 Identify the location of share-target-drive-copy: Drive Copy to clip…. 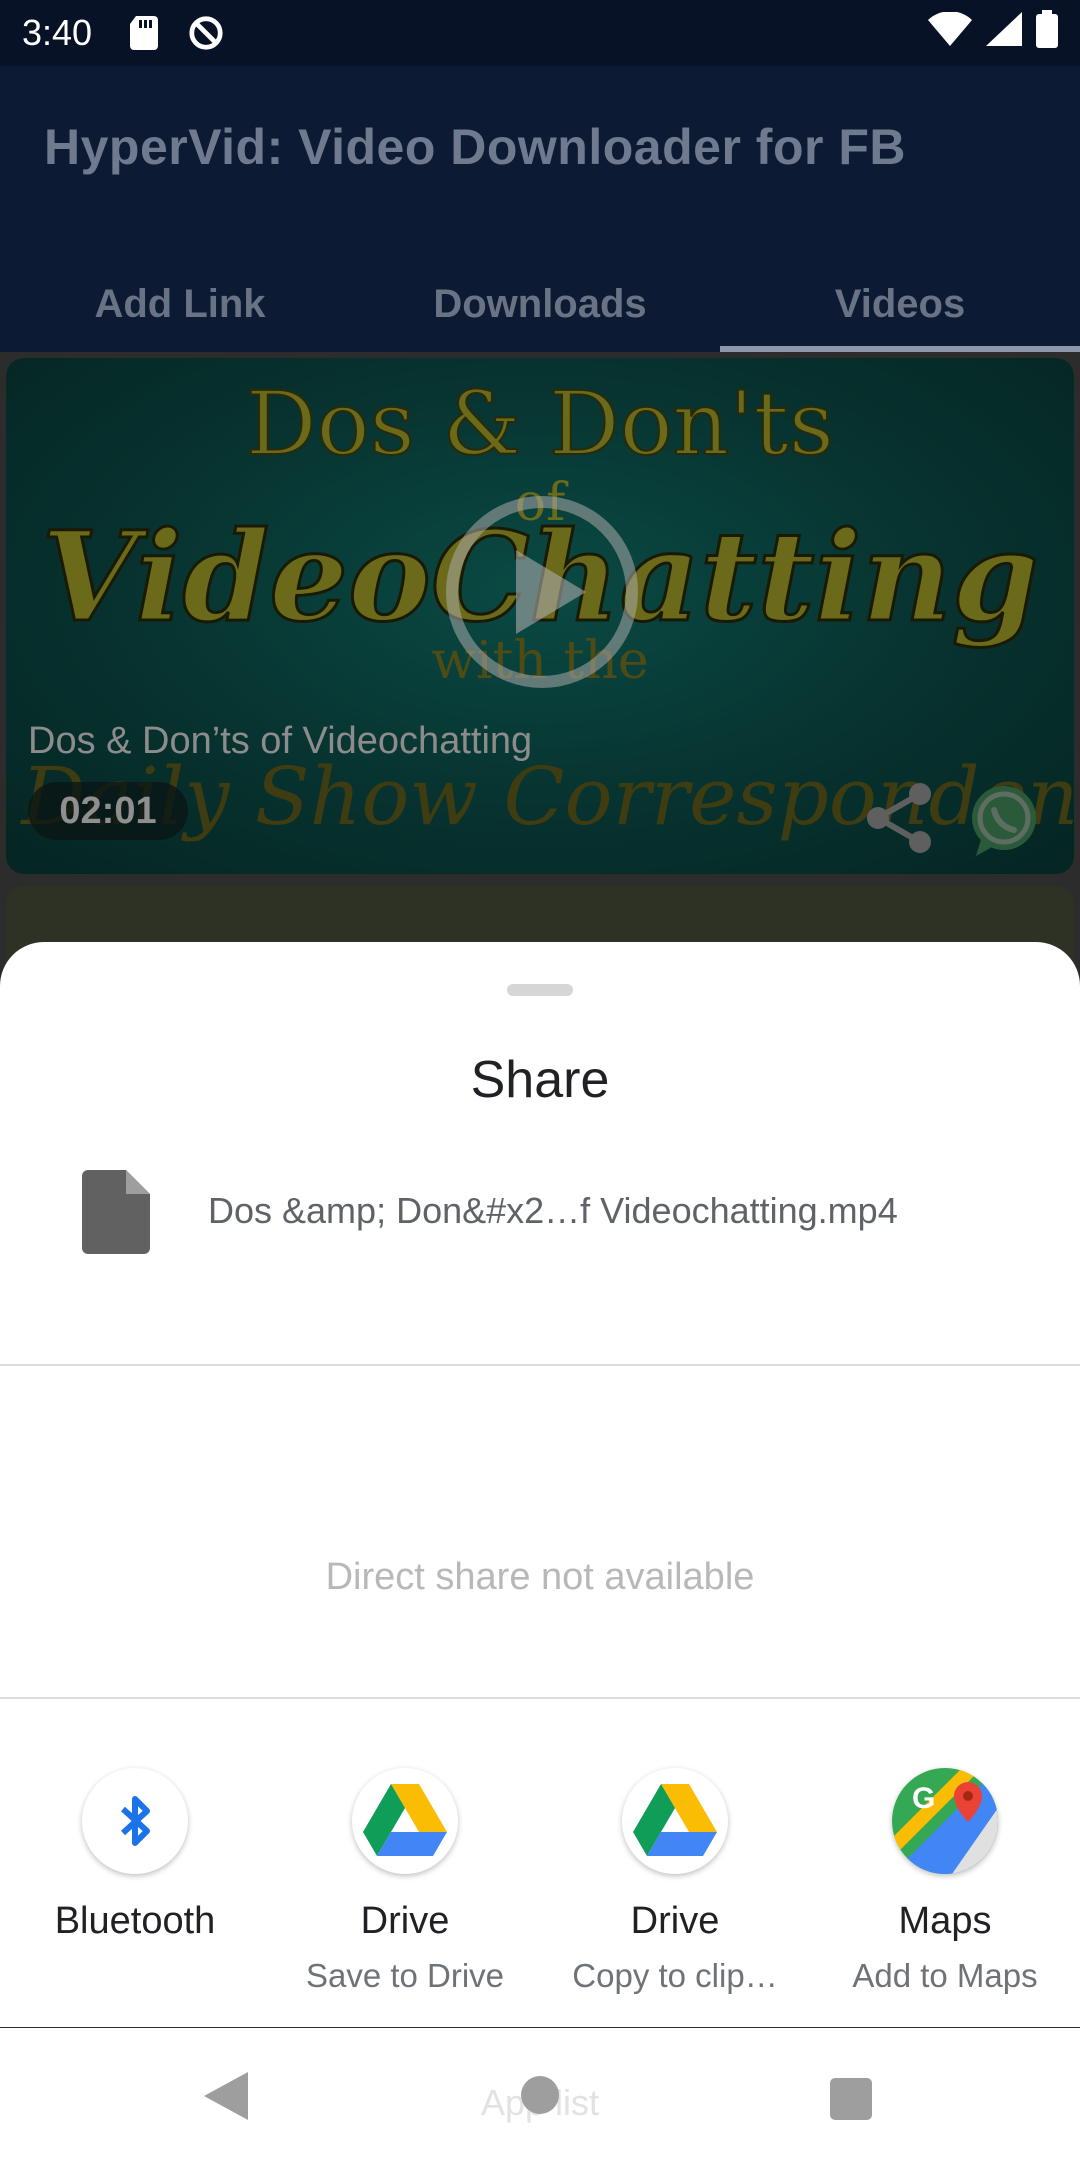
(675, 1898).